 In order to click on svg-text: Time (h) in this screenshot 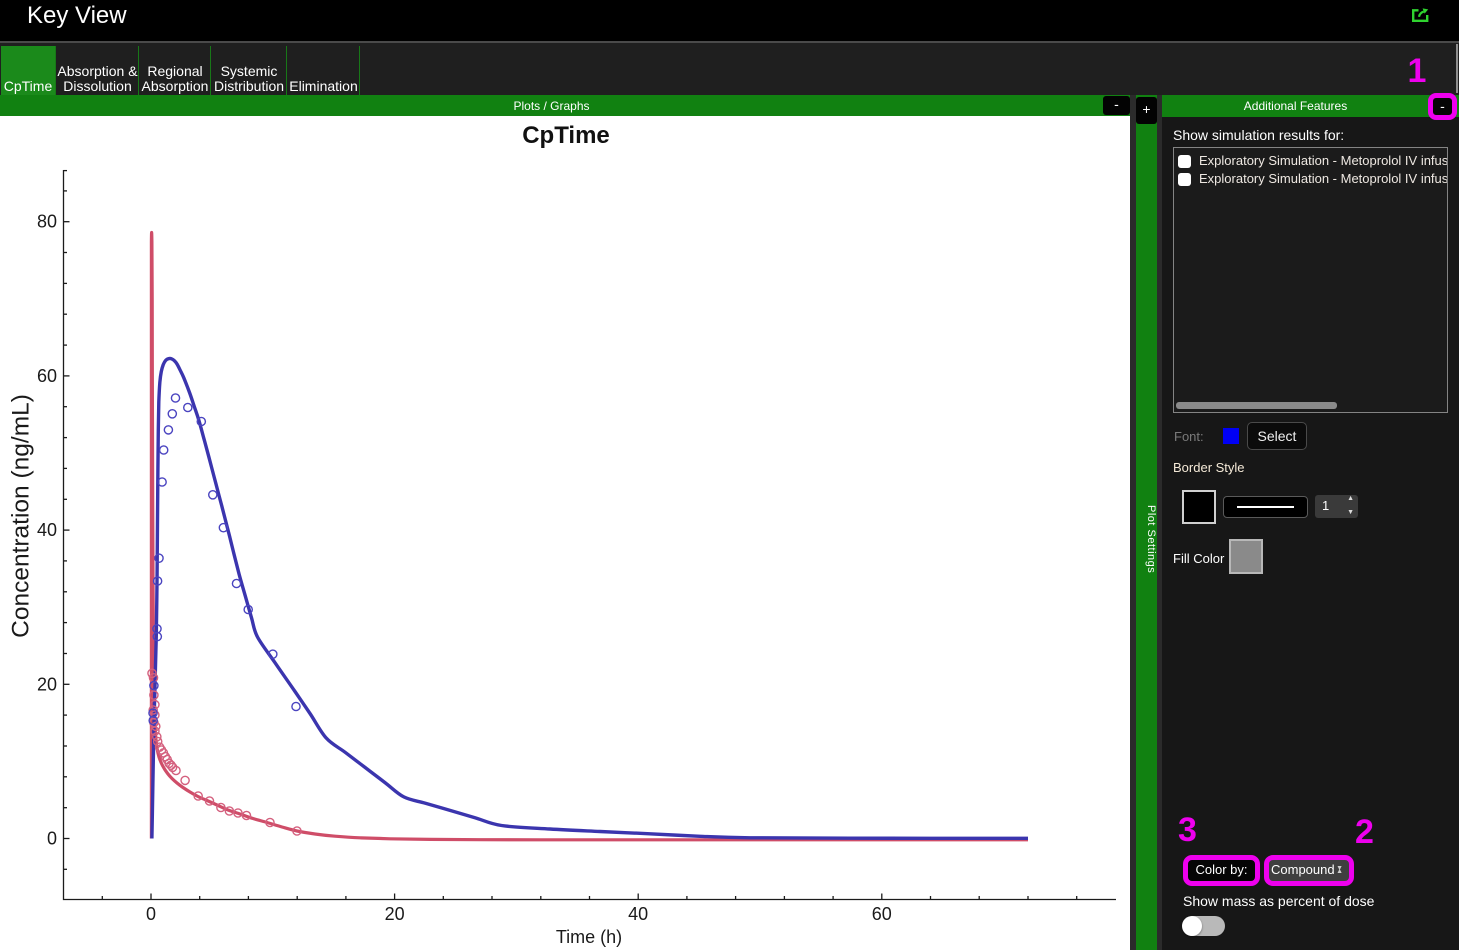, I will do `click(589, 937)`.